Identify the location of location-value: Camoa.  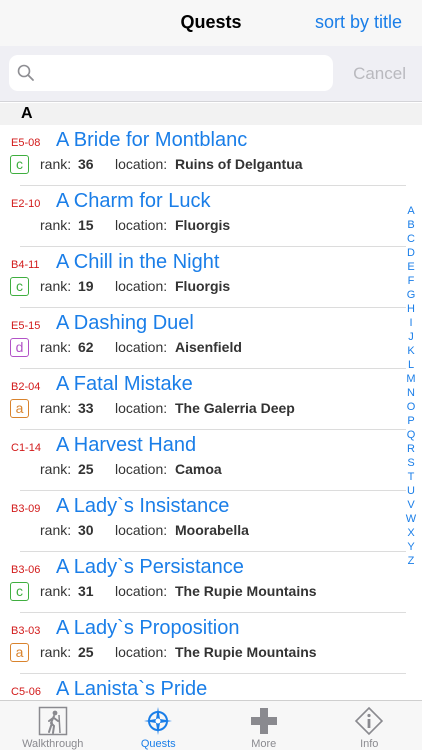
(198, 469).